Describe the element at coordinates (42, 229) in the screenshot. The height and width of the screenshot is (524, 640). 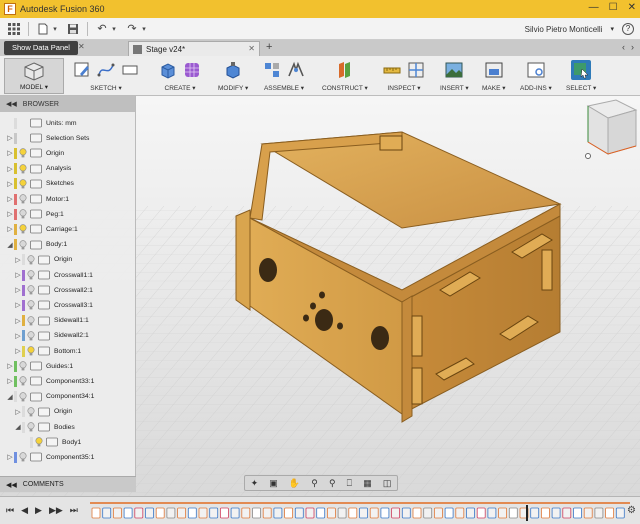
I see `browser-tree-item: ▷ Carriage:1` at that location.